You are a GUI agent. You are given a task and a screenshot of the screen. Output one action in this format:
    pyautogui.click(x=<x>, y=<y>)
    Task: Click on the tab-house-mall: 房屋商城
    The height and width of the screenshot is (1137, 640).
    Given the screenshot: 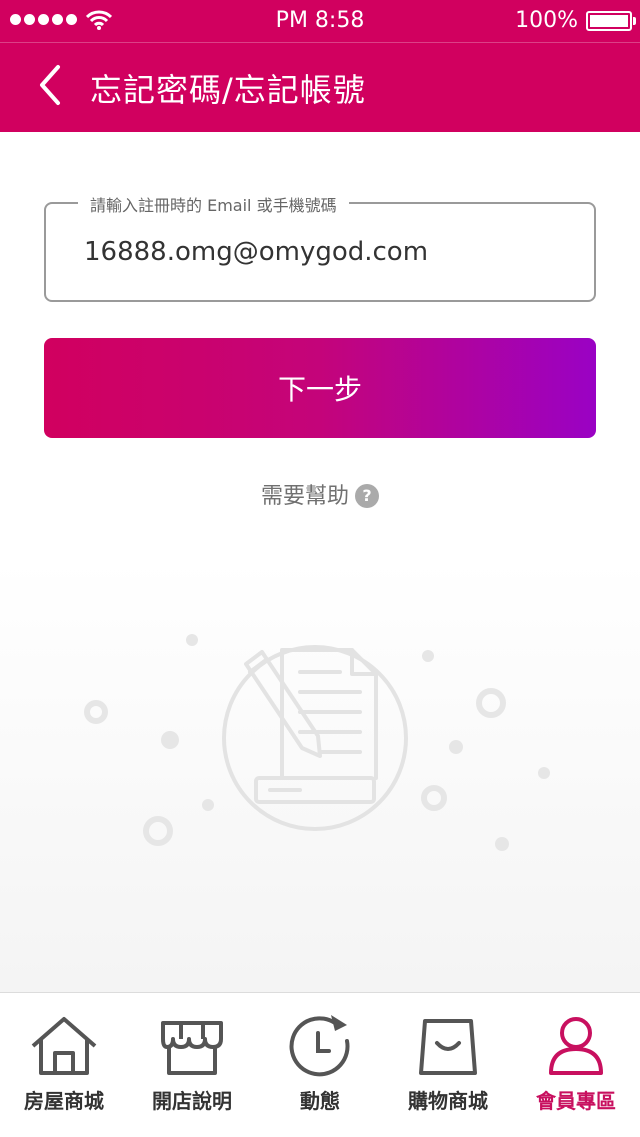 What is the action you would take?
    pyautogui.click(x=64, y=1065)
    